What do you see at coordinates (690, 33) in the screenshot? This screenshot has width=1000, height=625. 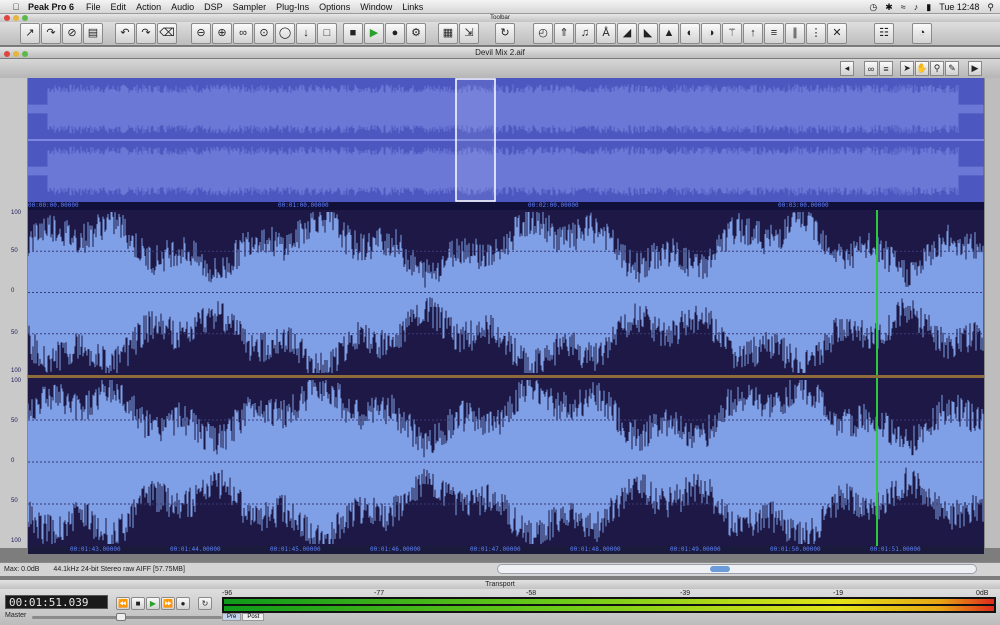 I see `invert-icon: ◐` at bounding box center [690, 33].